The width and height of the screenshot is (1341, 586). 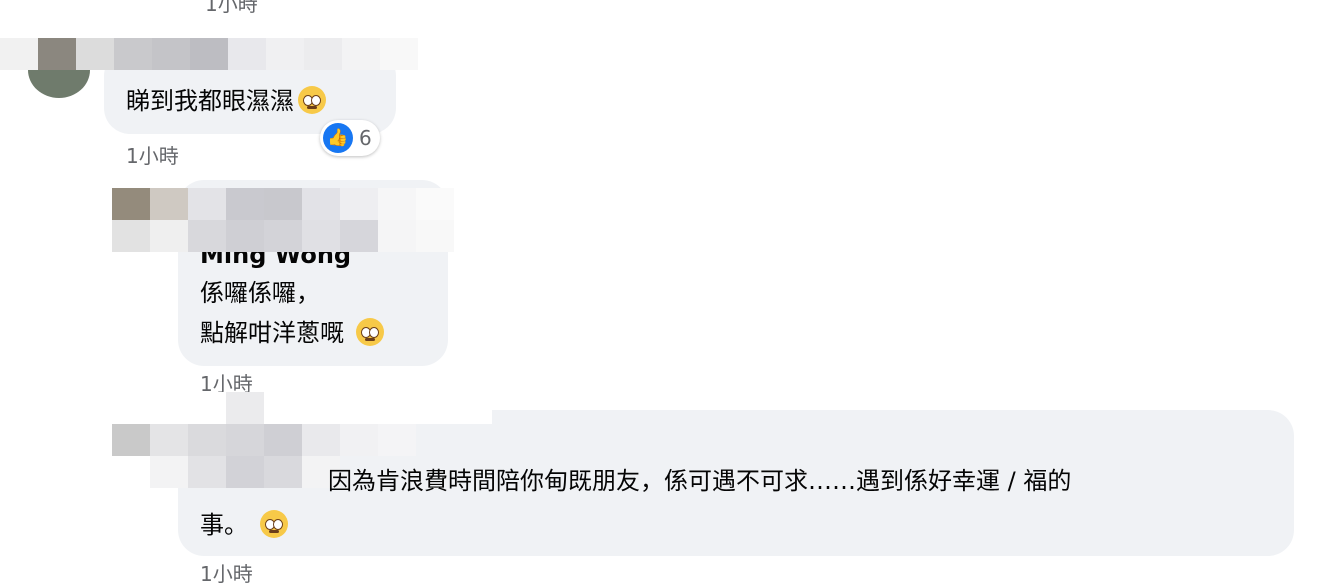 I want to click on sad-face-icon, so click(x=369, y=332).